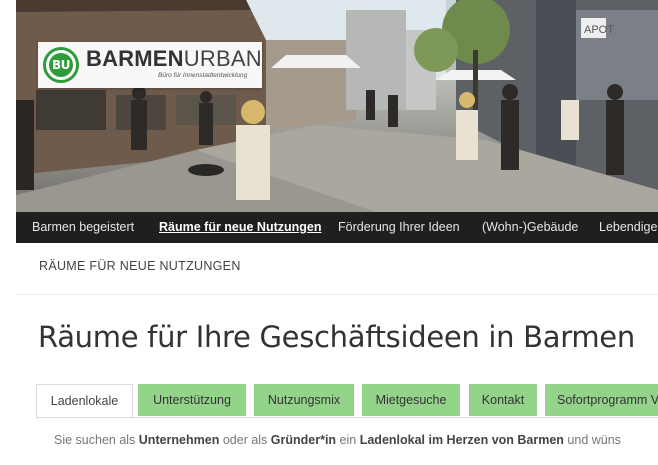 The width and height of the screenshot is (658, 465). I want to click on shop-sign: APOT, so click(599, 30).